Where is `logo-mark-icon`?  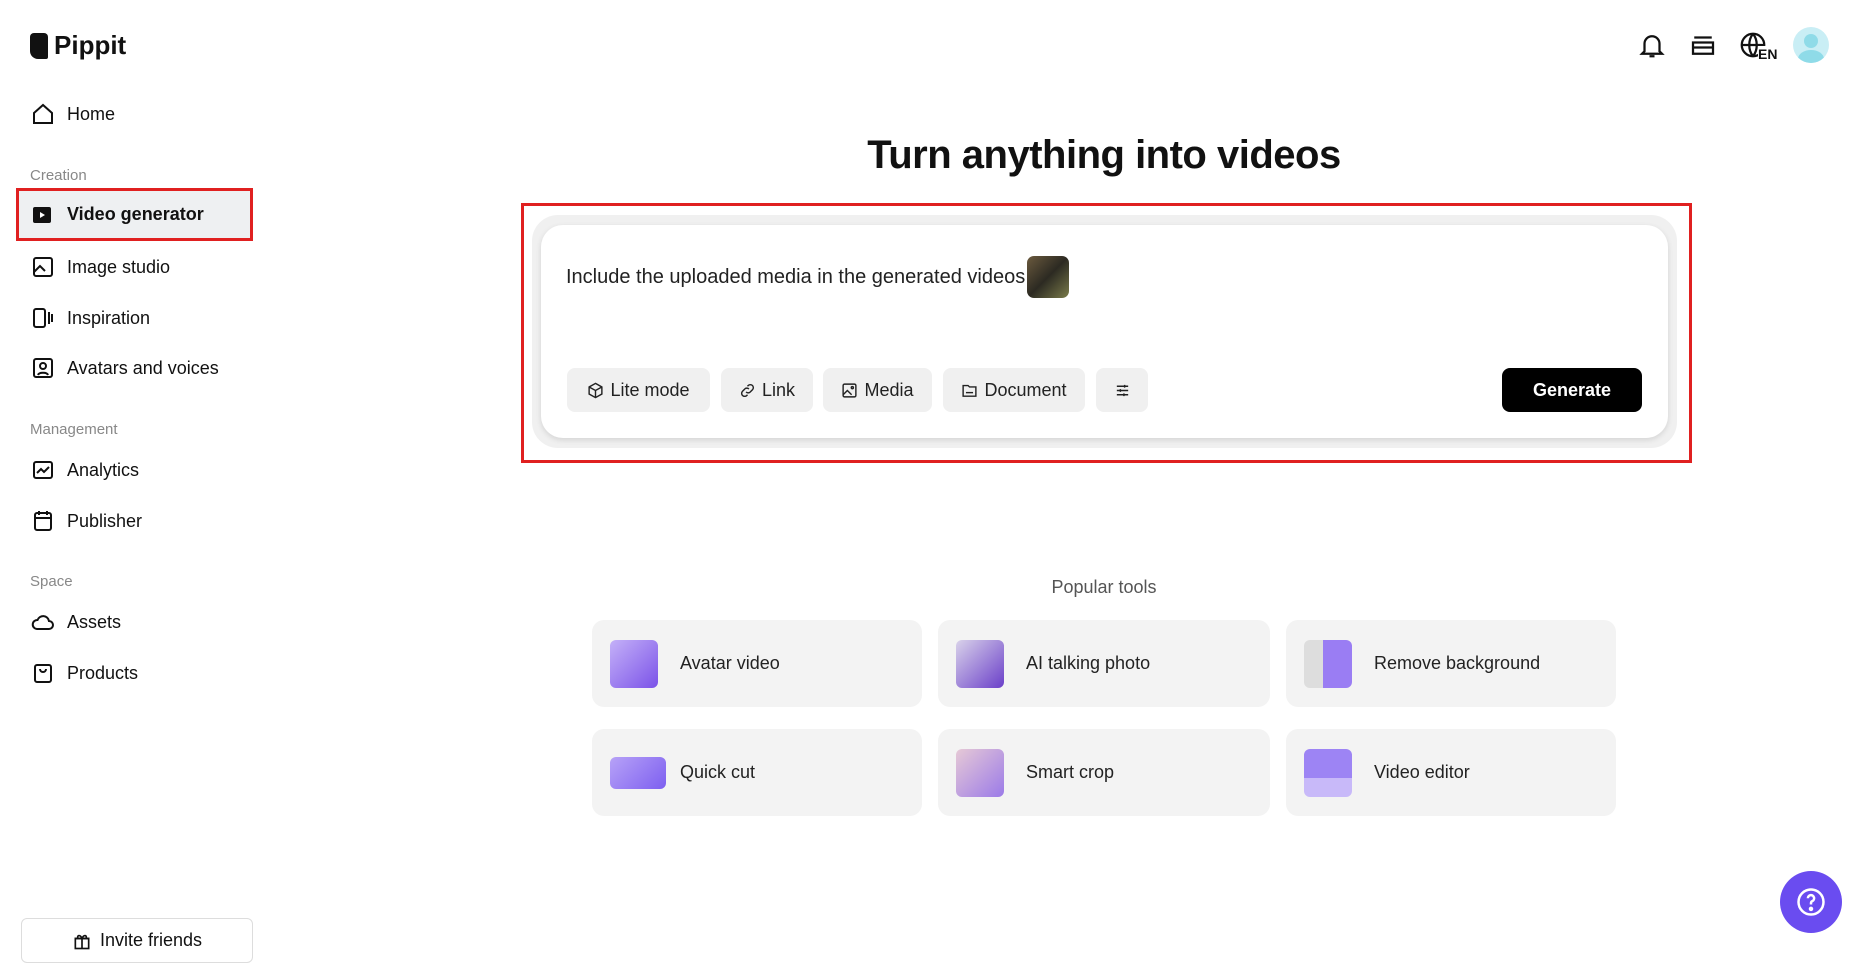 logo-mark-icon is located at coordinates (39, 45).